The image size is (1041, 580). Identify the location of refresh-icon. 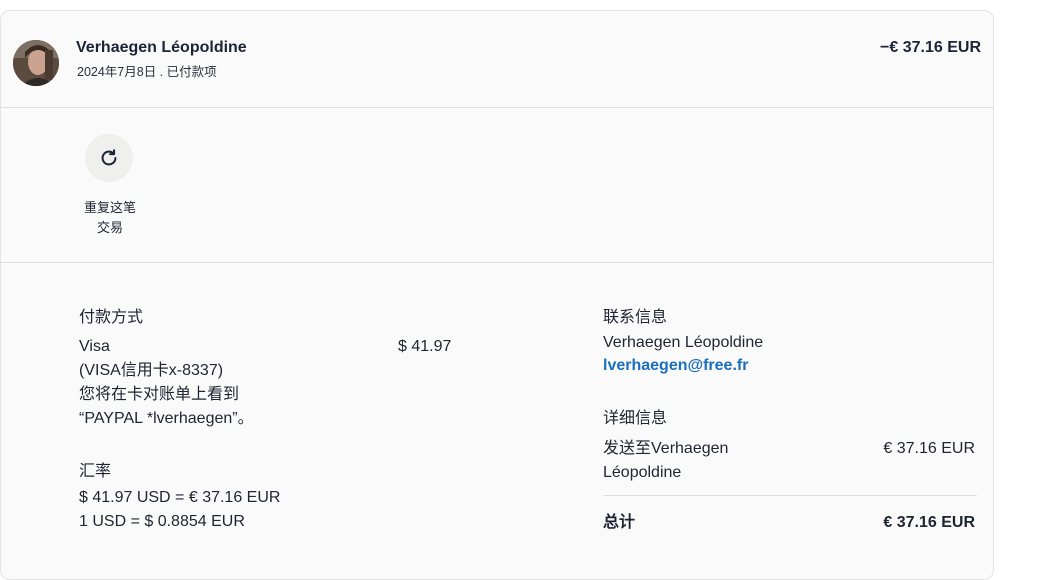
(109, 157).